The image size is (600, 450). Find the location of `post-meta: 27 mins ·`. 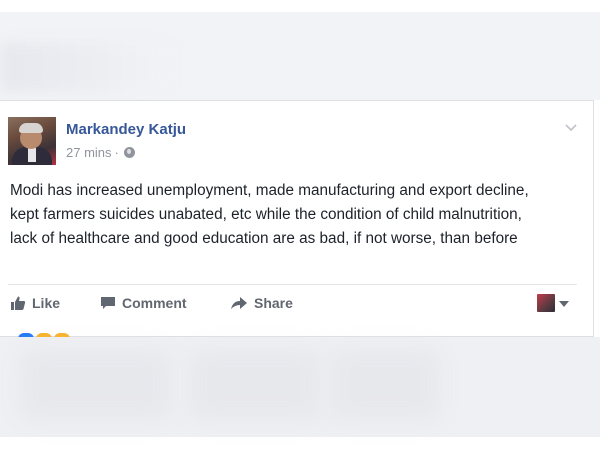

post-meta: 27 mins · is located at coordinates (100, 152).